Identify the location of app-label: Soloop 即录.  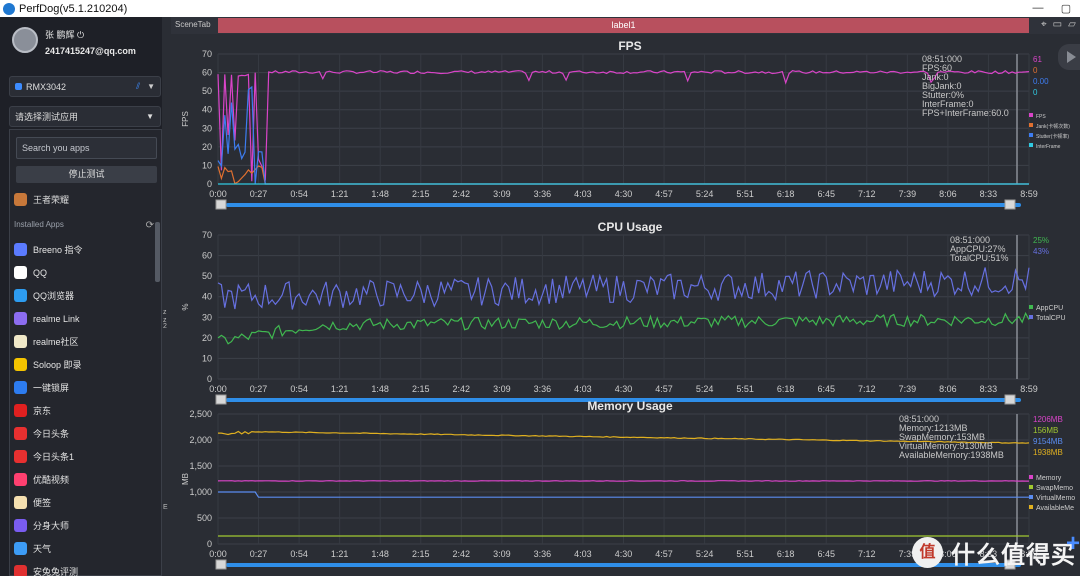
(57, 365).